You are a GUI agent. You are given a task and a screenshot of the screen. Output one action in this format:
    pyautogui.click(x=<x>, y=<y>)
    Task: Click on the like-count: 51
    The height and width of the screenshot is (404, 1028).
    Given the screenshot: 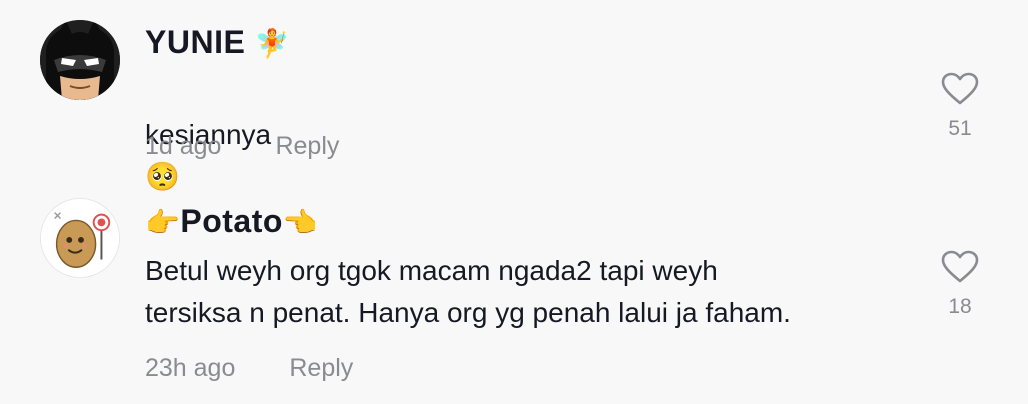 What is the action you would take?
    pyautogui.click(x=960, y=128)
    